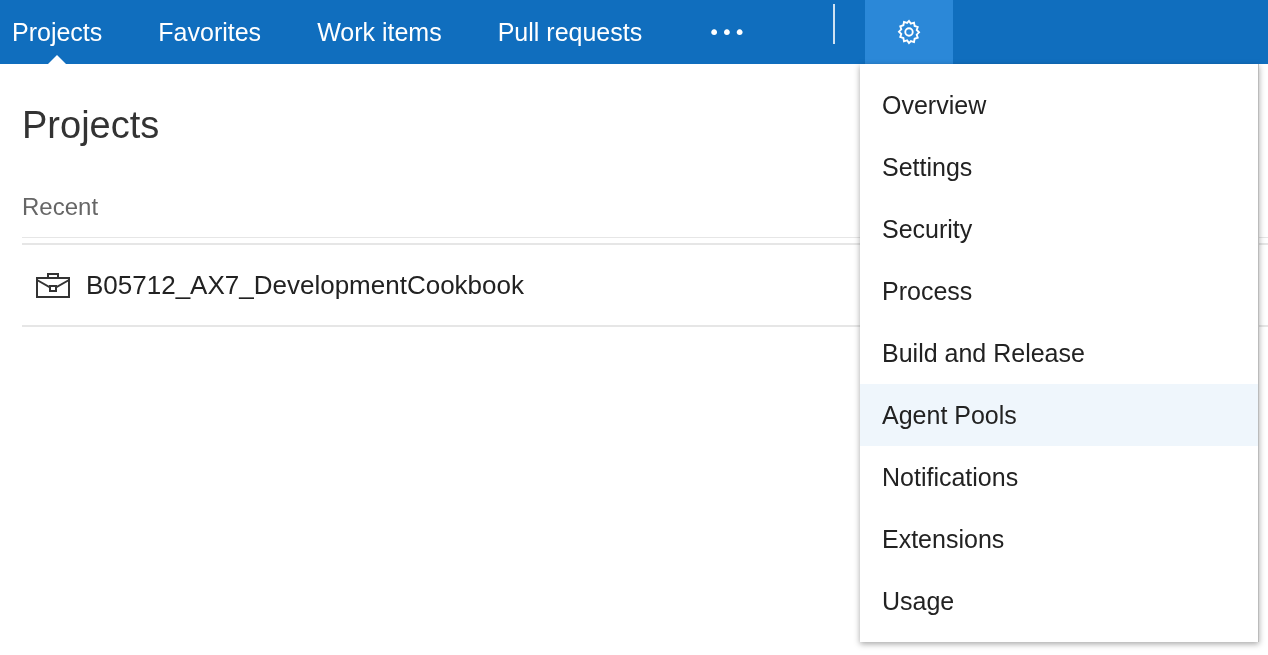 The width and height of the screenshot is (1268, 655). What do you see at coordinates (379, 32) in the screenshot?
I see `nav-tab: Work items` at bounding box center [379, 32].